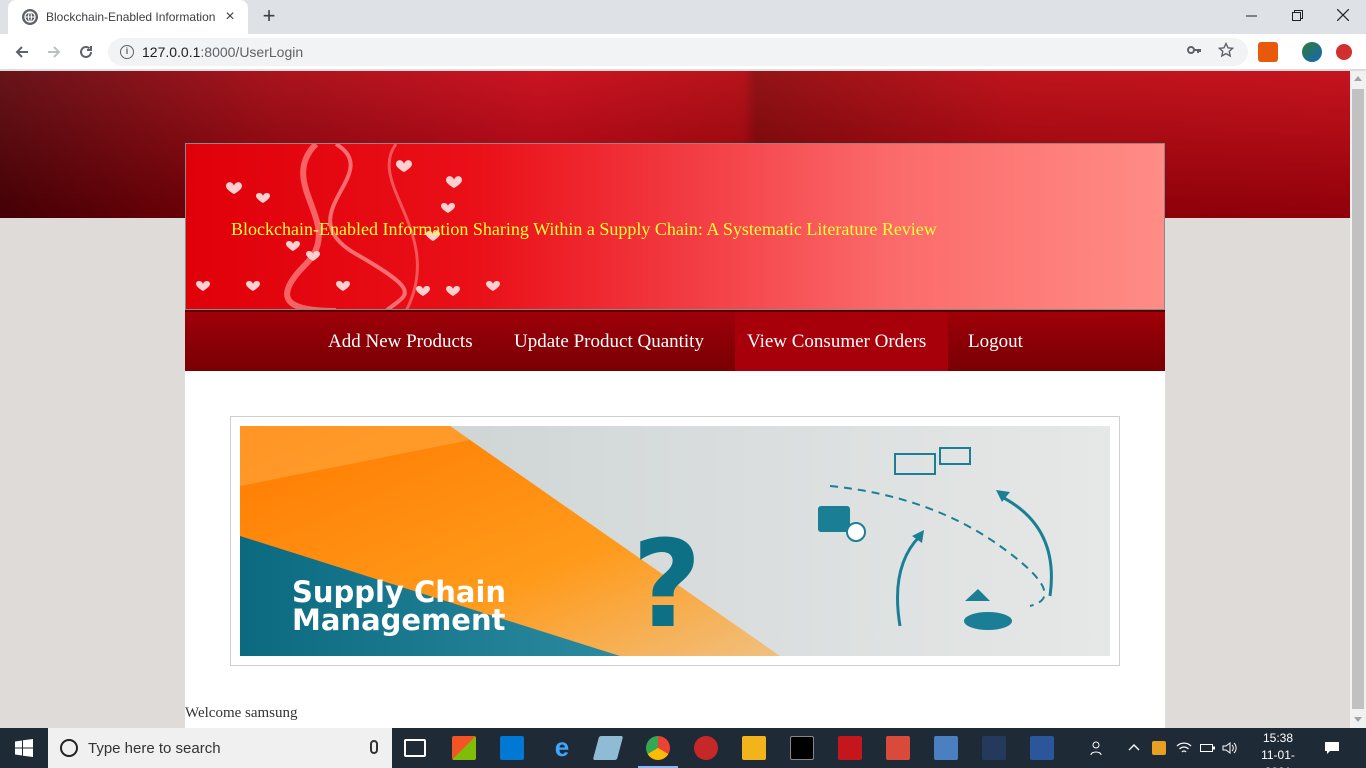  Describe the element at coordinates (1159, 748) in the screenshot. I see `tray-app-icon` at that location.